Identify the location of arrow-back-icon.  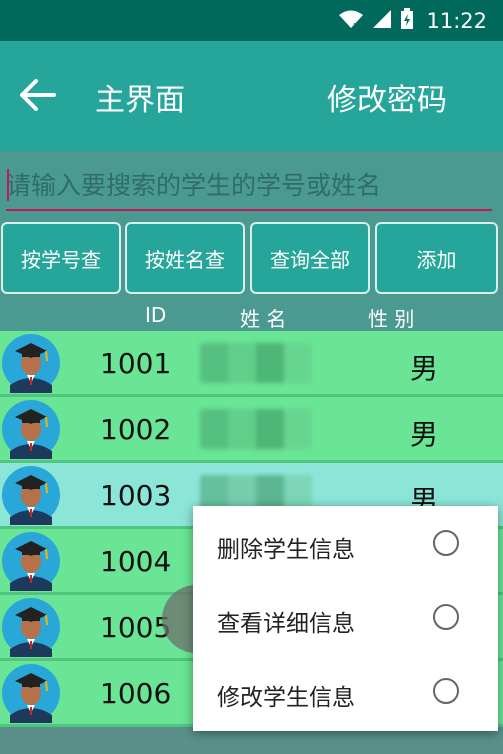
(38, 95).